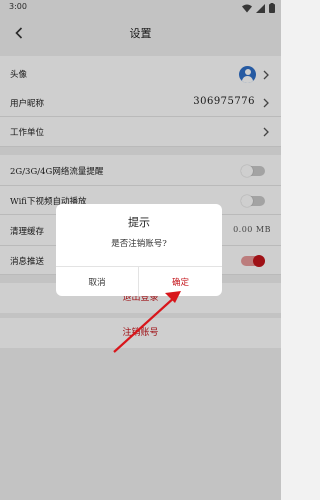  I want to click on dialog-title: 提示, so click(139, 222).